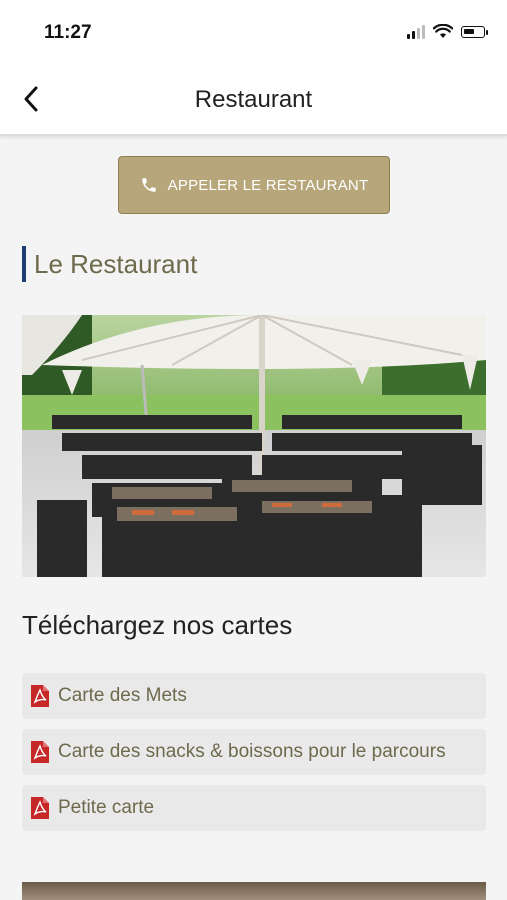  What do you see at coordinates (268, 185) in the screenshot?
I see `call-button-label: APPELER LE RESTAURANT` at bounding box center [268, 185].